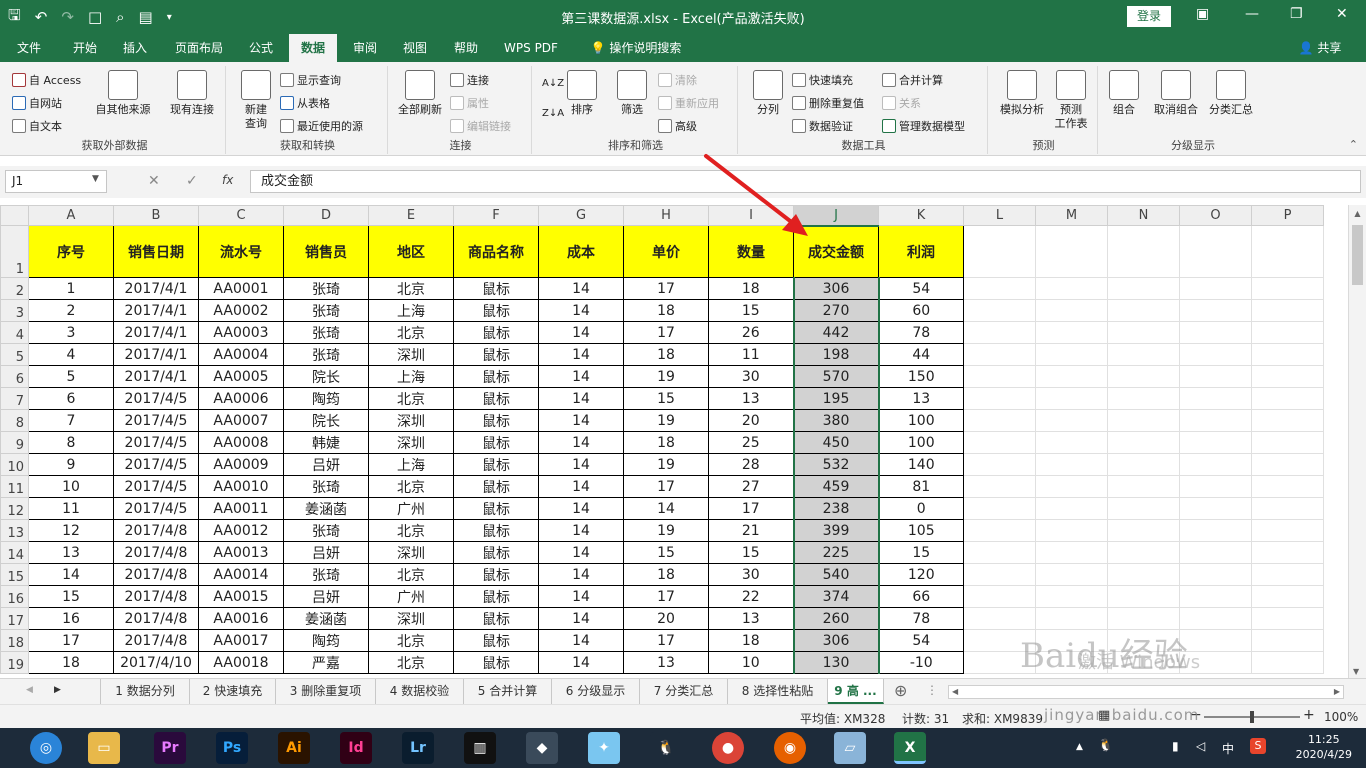 The image size is (1366, 768). What do you see at coordinates (310, 80) in the screenshot?
I see `show-queries-button: 显示查询` at bounding box center [310, 80].